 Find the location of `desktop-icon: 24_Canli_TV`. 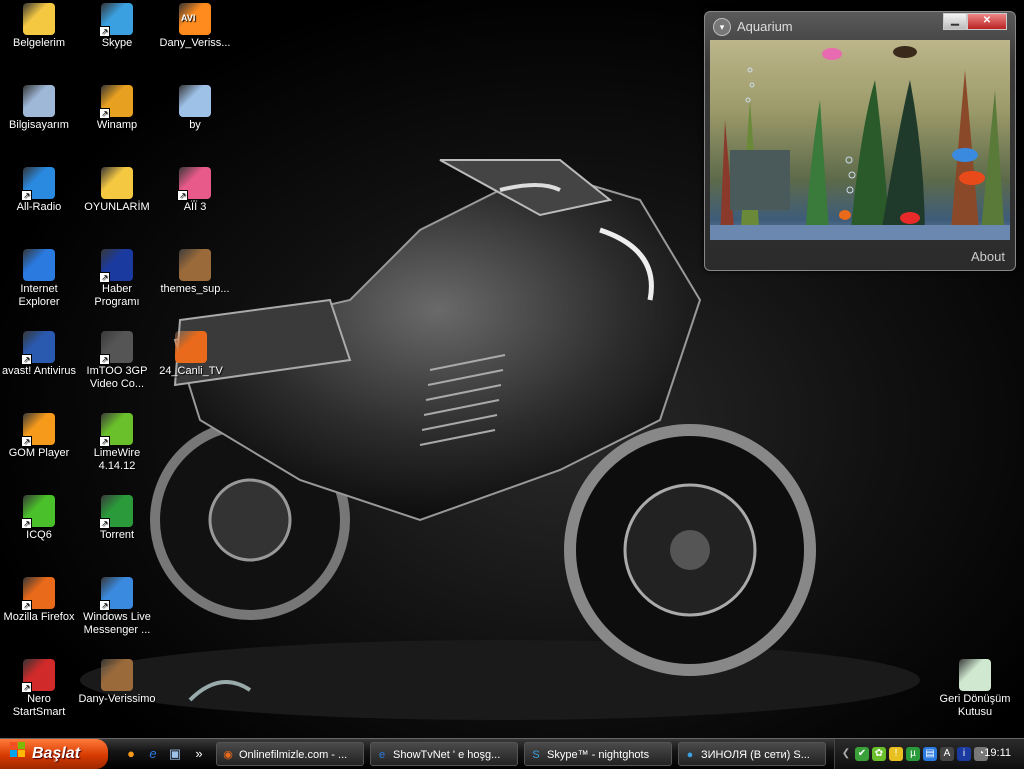

desktop-icon: 24_Canli_TV is located at coordinates (191, 354).